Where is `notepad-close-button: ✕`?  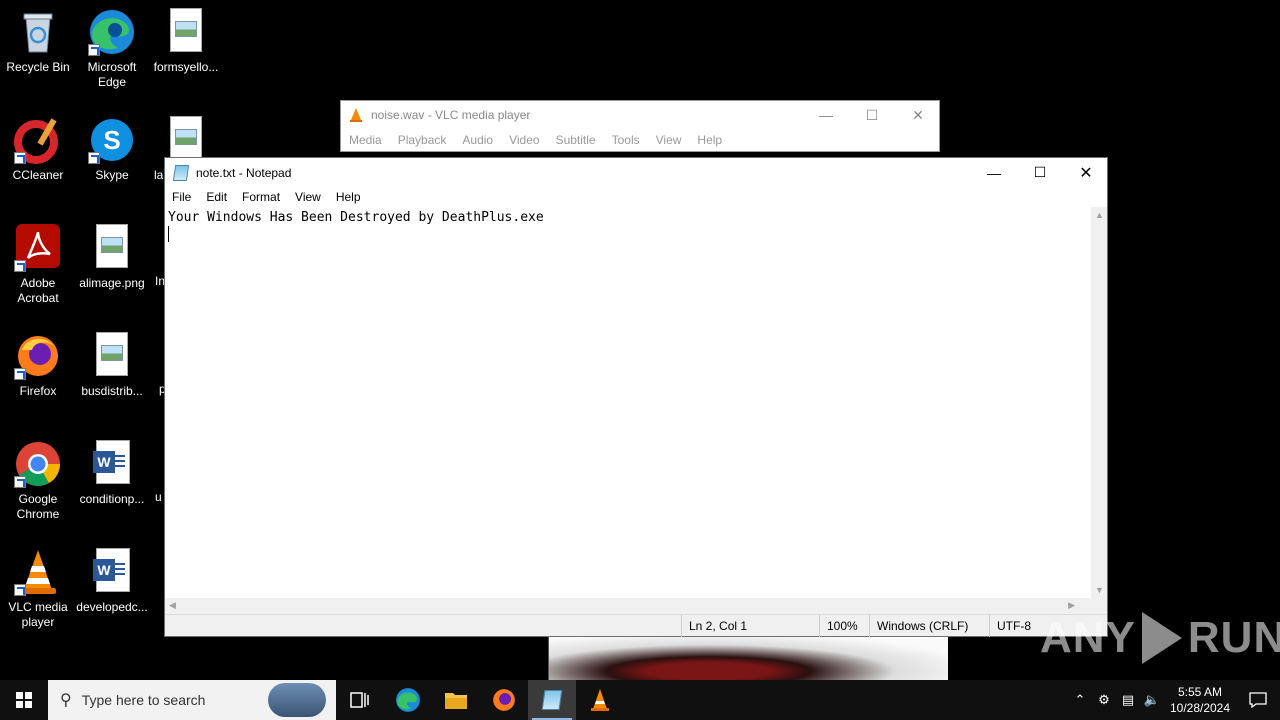
notepad-close-button: ✕ is located at coordinates (1086, 172).